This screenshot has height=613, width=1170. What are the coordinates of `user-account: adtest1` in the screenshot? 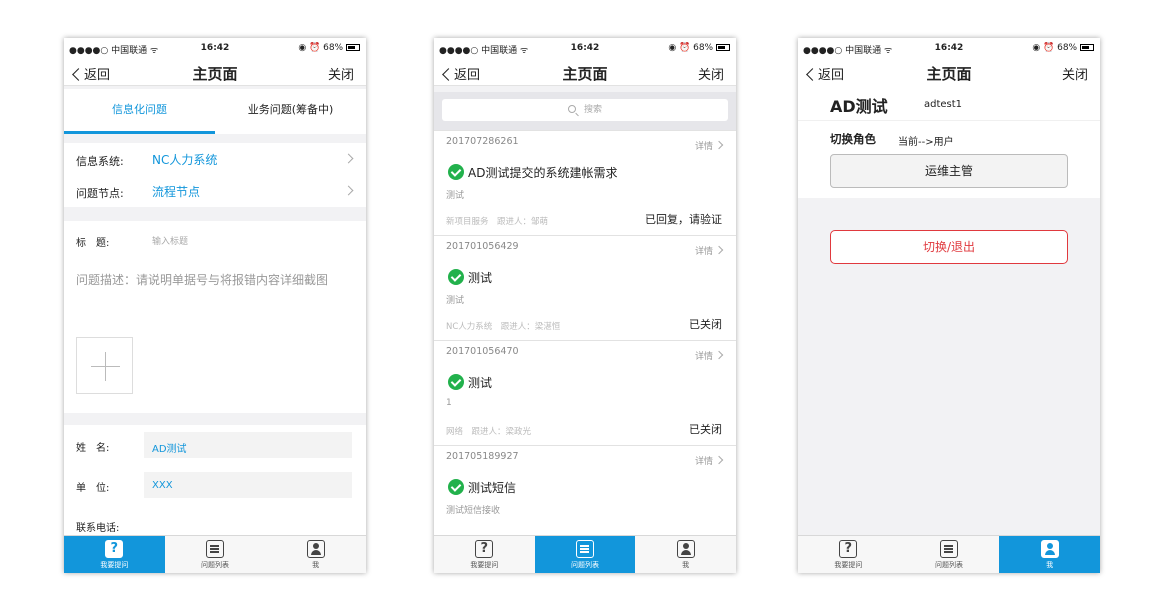 It's located at (943, 104).